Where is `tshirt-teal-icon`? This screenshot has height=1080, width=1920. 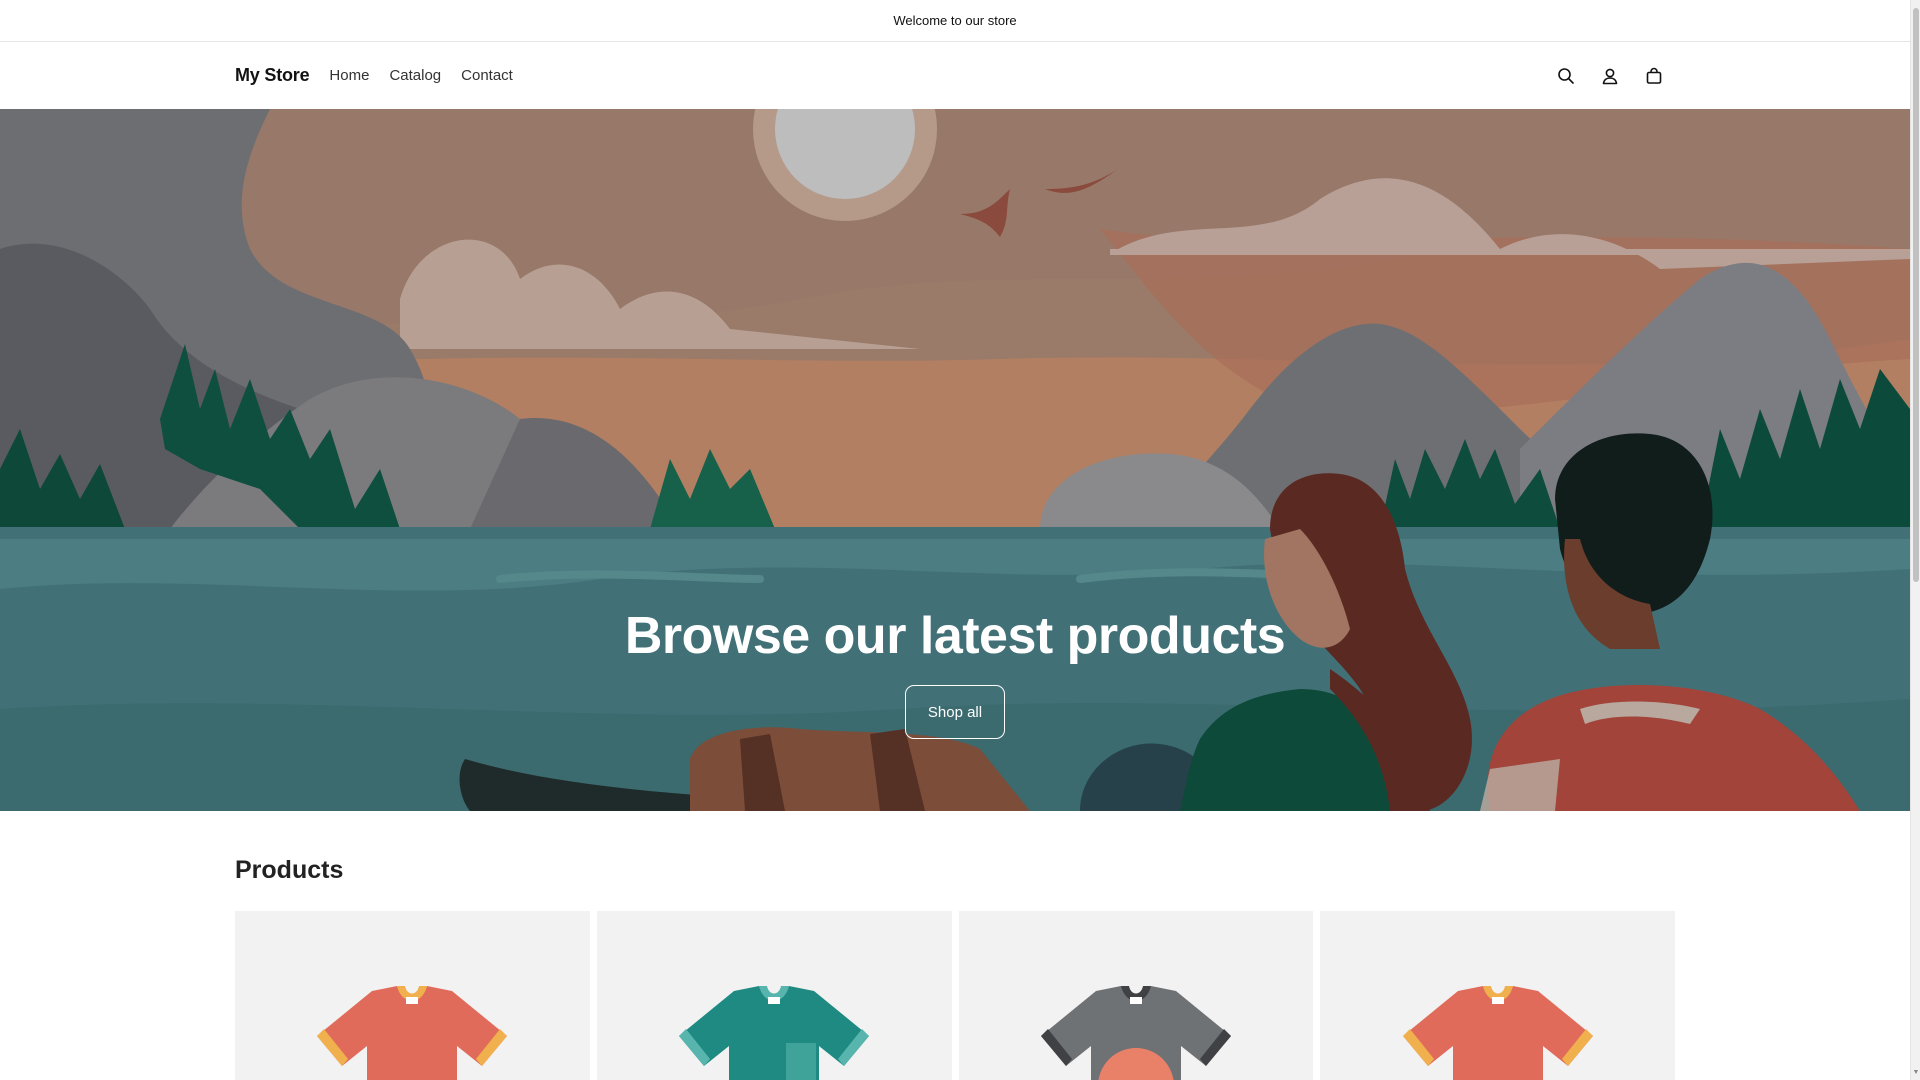
tshirt-teal-icon is located at coordinates (774, 1033).